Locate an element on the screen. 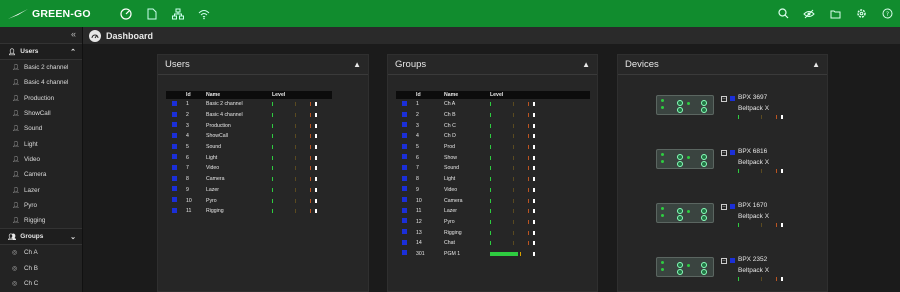 This screenshot has height=292, width=900. folder-icon is located at coordinates (835, 13).